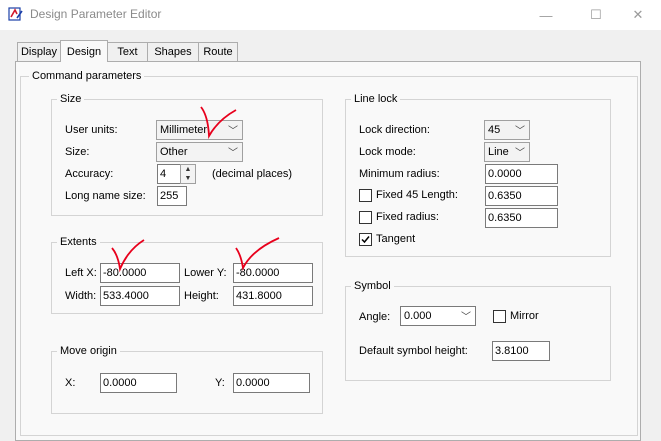 The height and width of the screenshot is (441, 661). Describe the element at coordinates (84, 51) in the screenshot. I see `tab-design: Design` at that location.